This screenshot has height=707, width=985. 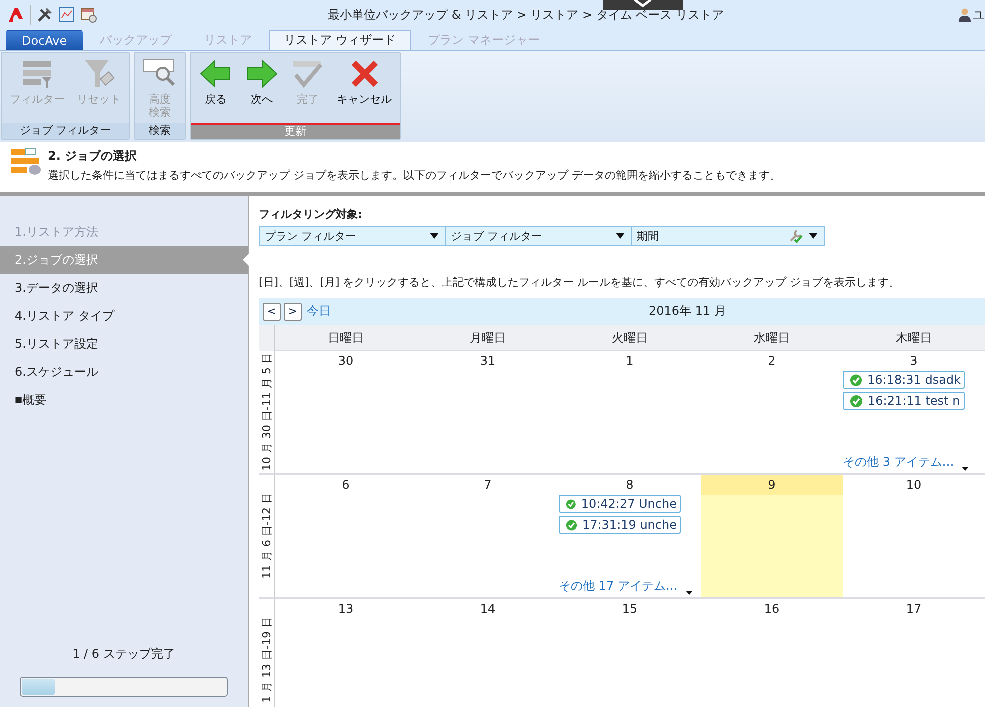 What do you see at coordinates (914, 537) in the screenshot?
I see `day-cell: 10` at bounding box center [914, 537].